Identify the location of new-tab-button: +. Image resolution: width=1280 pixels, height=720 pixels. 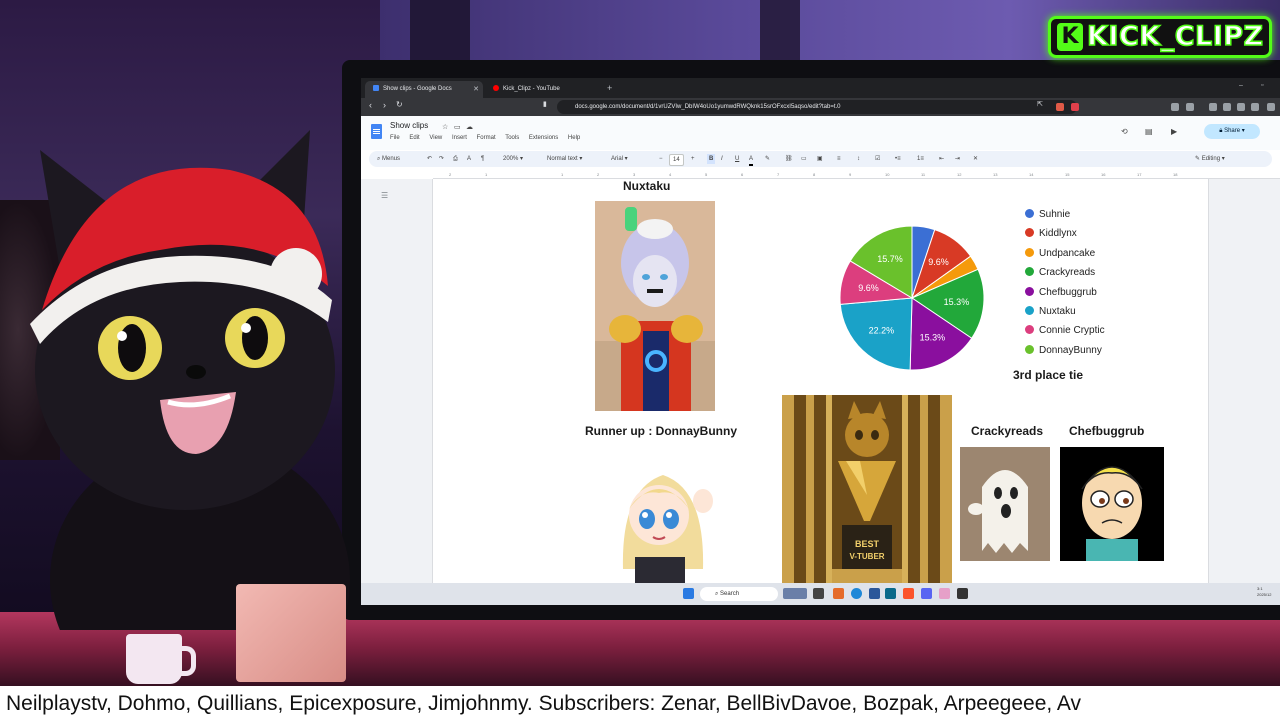
(609, 88).